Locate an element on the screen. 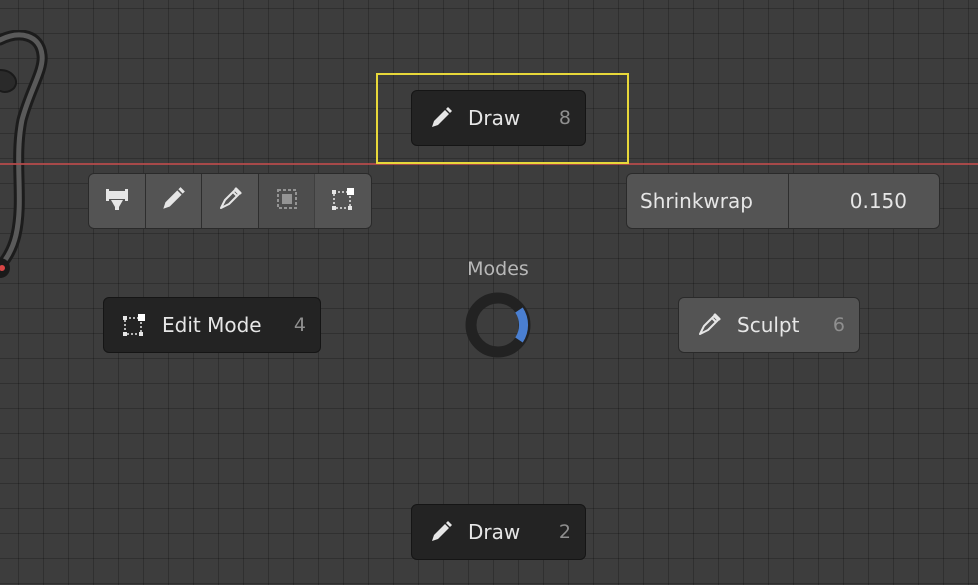  tool-sculpt is located at coordinates (230, 201).